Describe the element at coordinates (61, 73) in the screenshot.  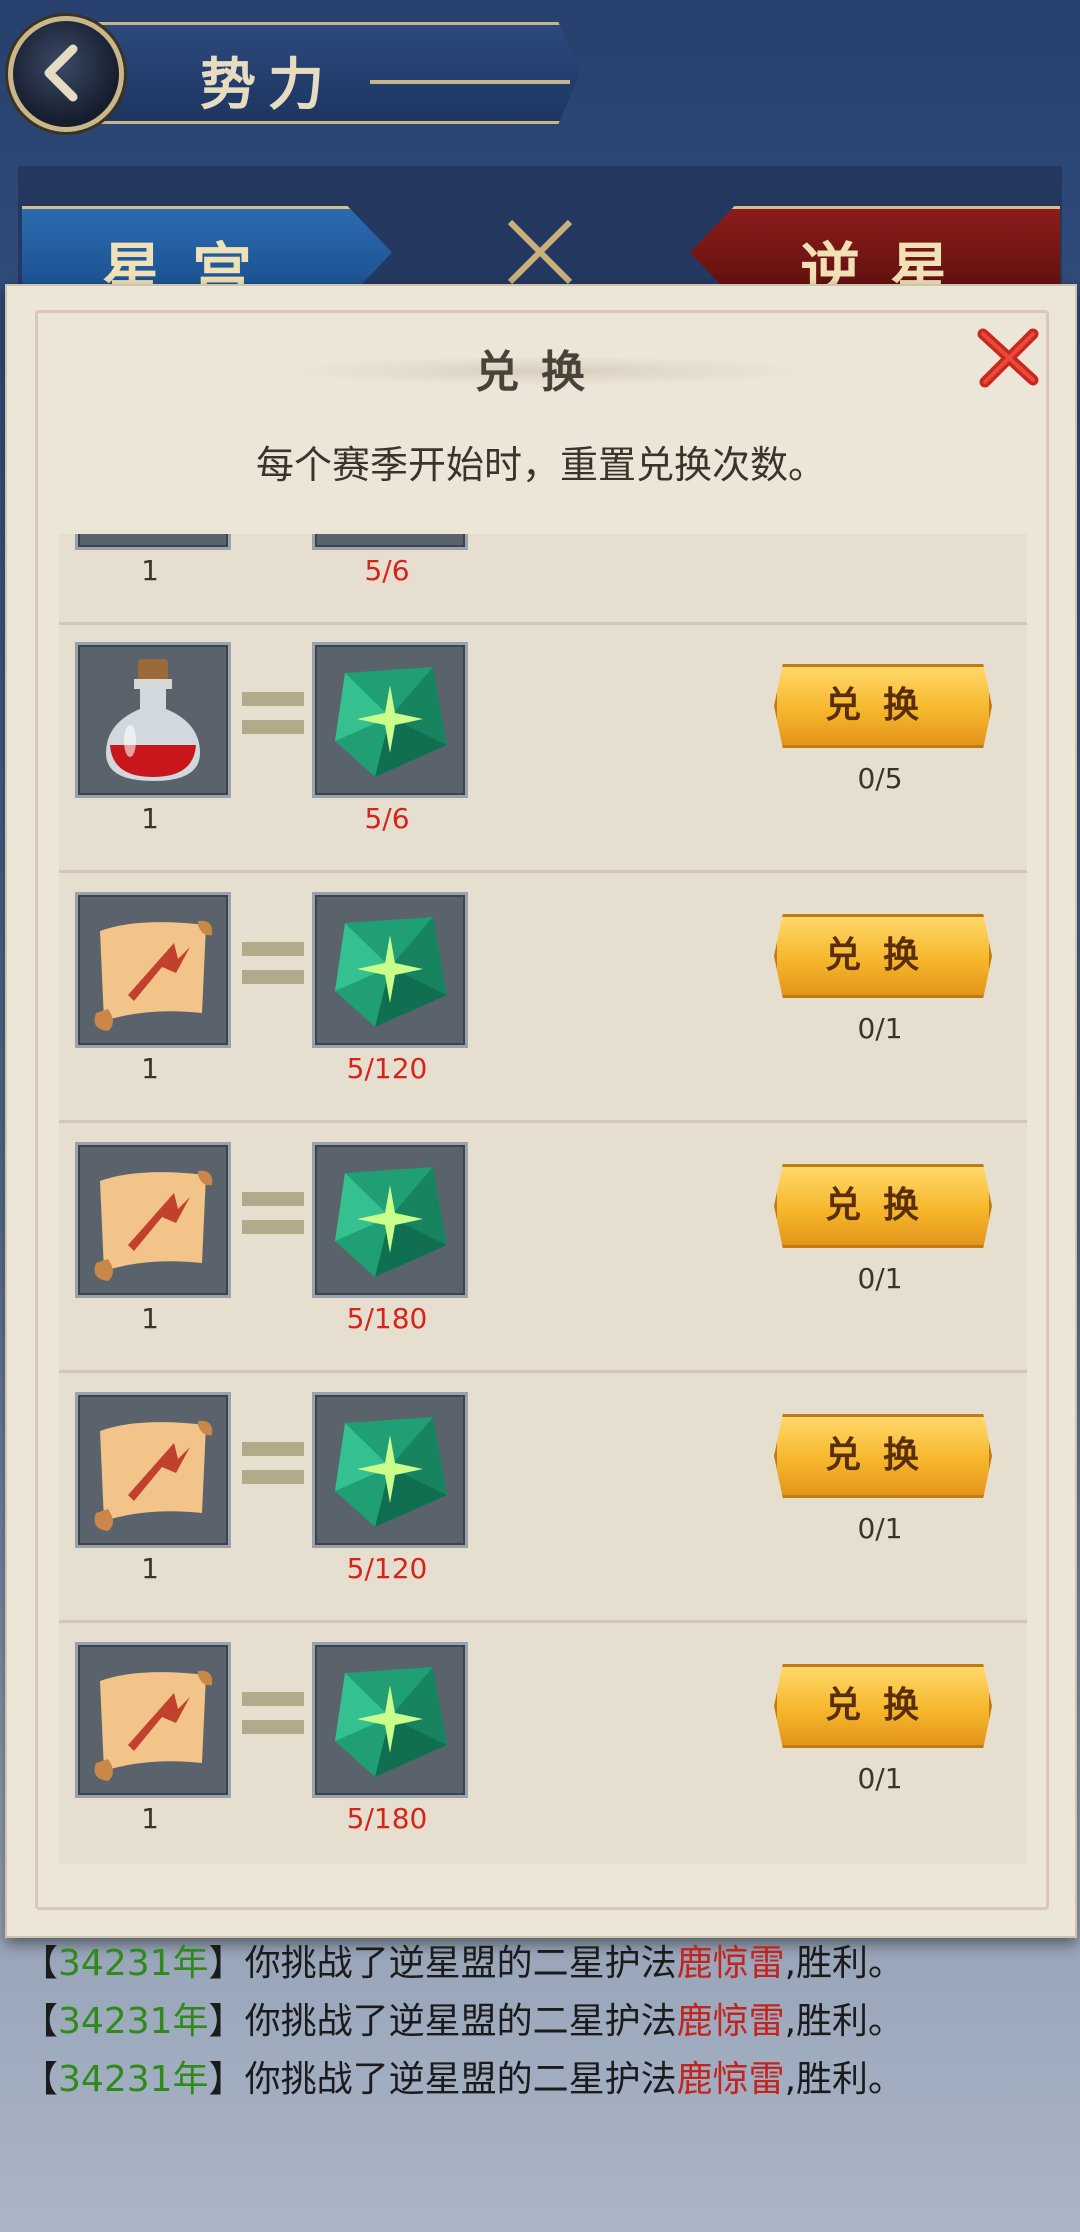
I see `chevron-left-icon` at that location.